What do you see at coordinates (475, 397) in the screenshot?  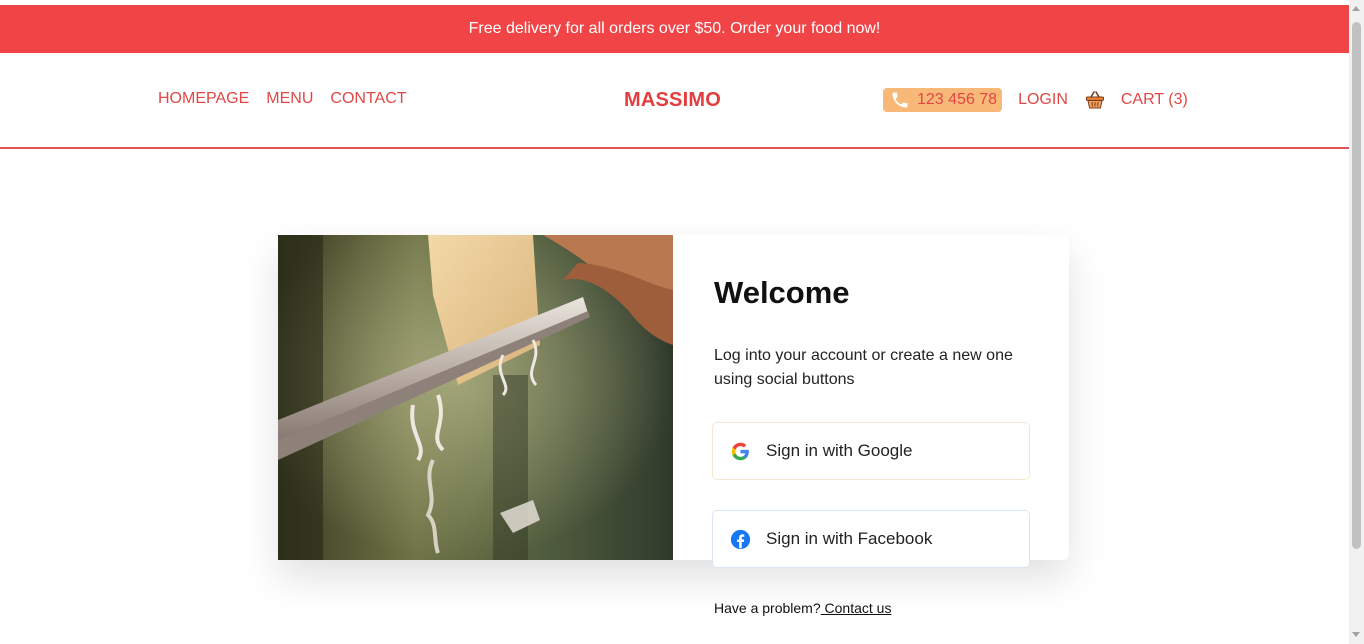 I see `cheese-grating-photo` at bounding box center [475, 397].